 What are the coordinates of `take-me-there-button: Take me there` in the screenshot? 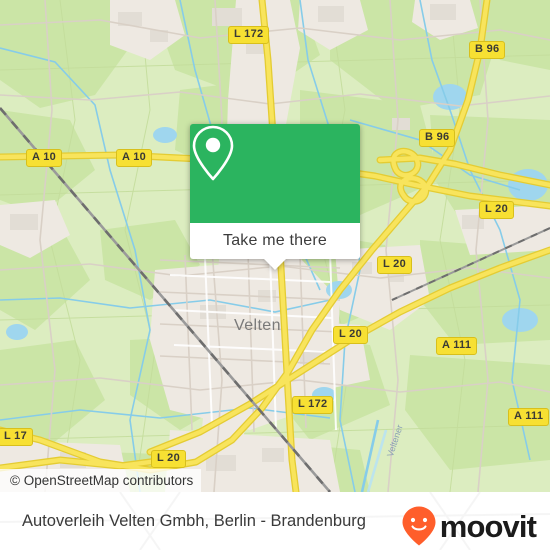 It's located at (275, 241).